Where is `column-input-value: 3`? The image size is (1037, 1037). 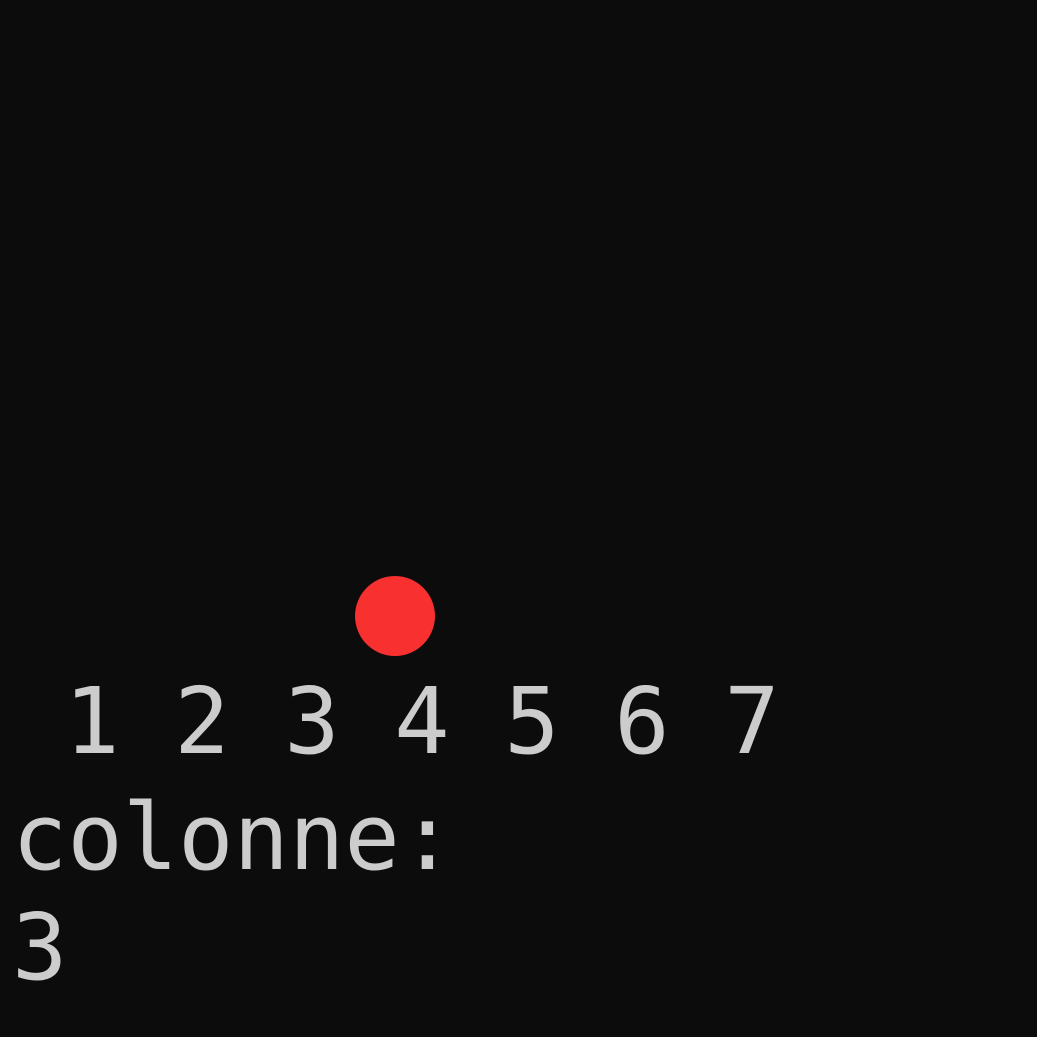
column-input-value: 3 is located at coordinates (39, 948).